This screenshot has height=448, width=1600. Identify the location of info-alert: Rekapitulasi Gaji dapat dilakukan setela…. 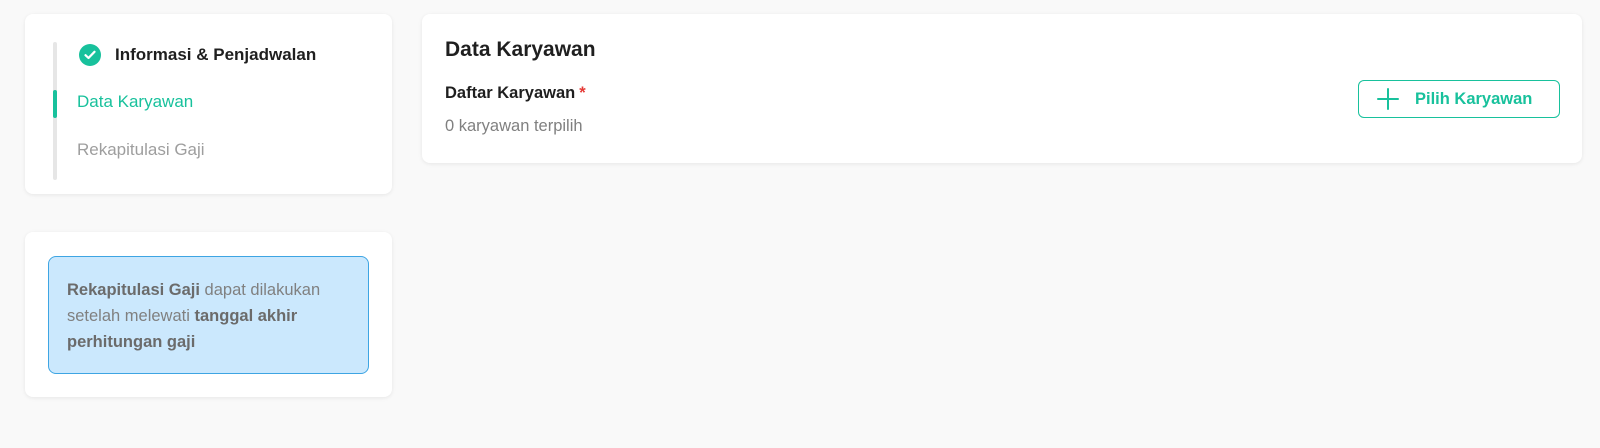
(208, 315).